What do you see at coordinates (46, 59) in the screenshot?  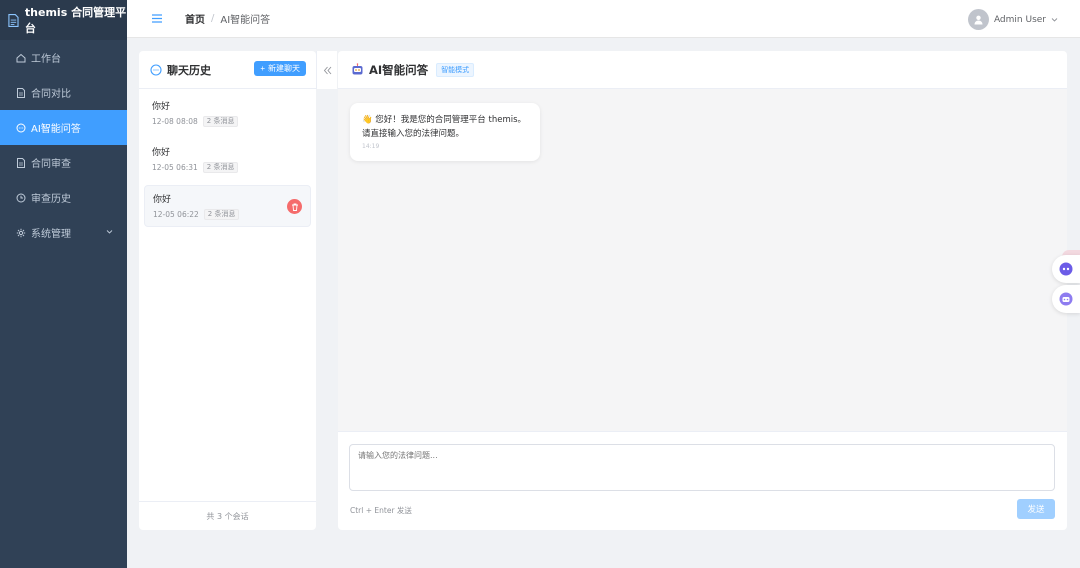 I see `sidebar-item-label: 工作台` at bounding box center [46, 59].